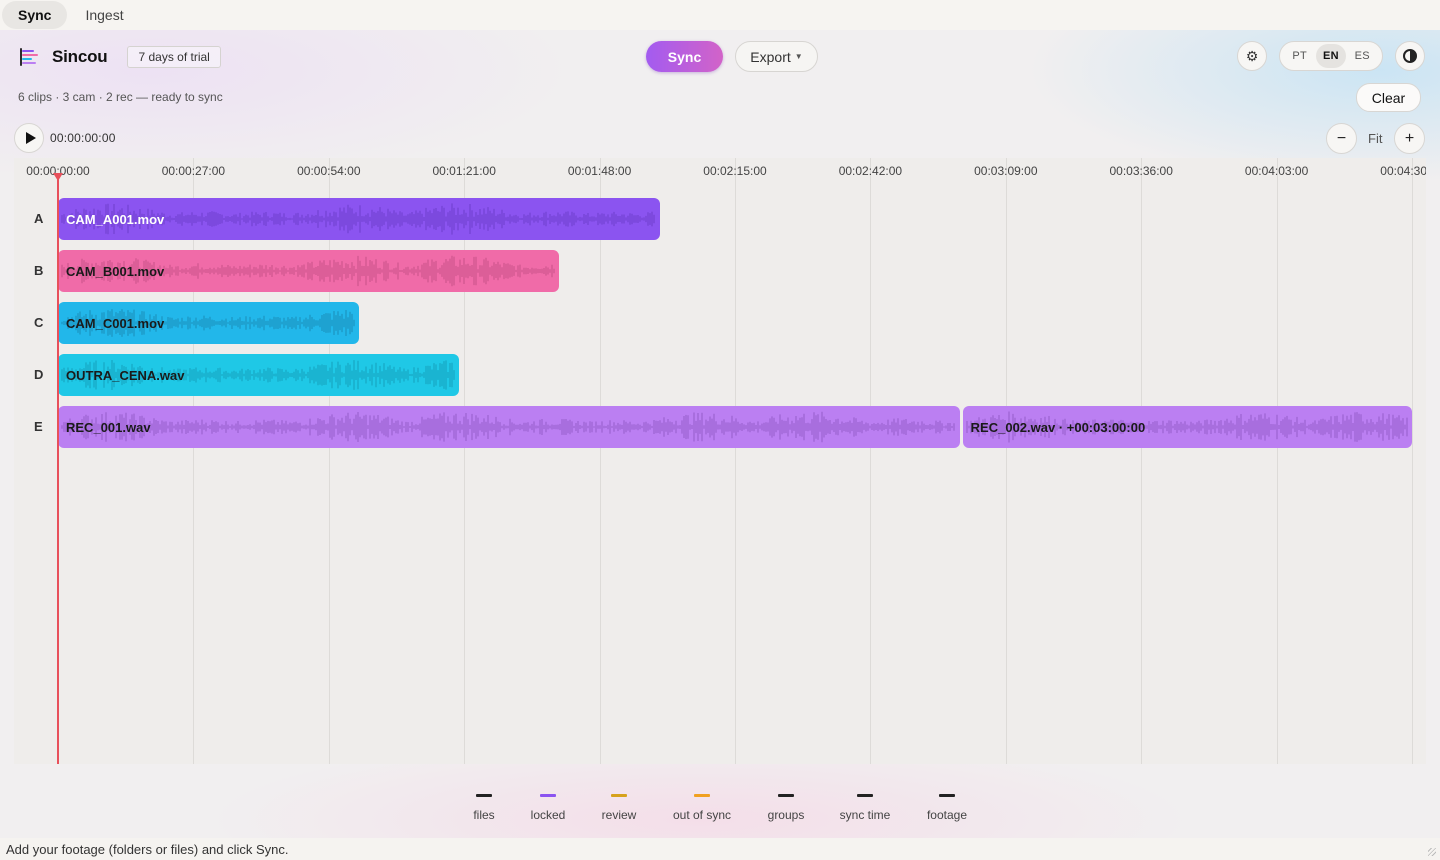 The height and width of the screenshot is (860, 1440). Describe the element at coordinates (39, 374) in the screenshot. I see `track-label-d: D` at that location.